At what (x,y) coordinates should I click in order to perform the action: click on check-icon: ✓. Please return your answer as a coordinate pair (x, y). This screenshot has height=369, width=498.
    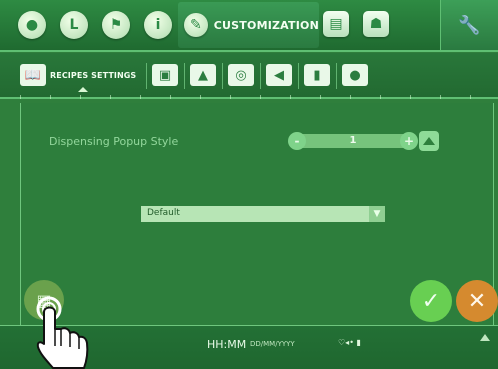
    Looking at the image, I should click on (431, 301).